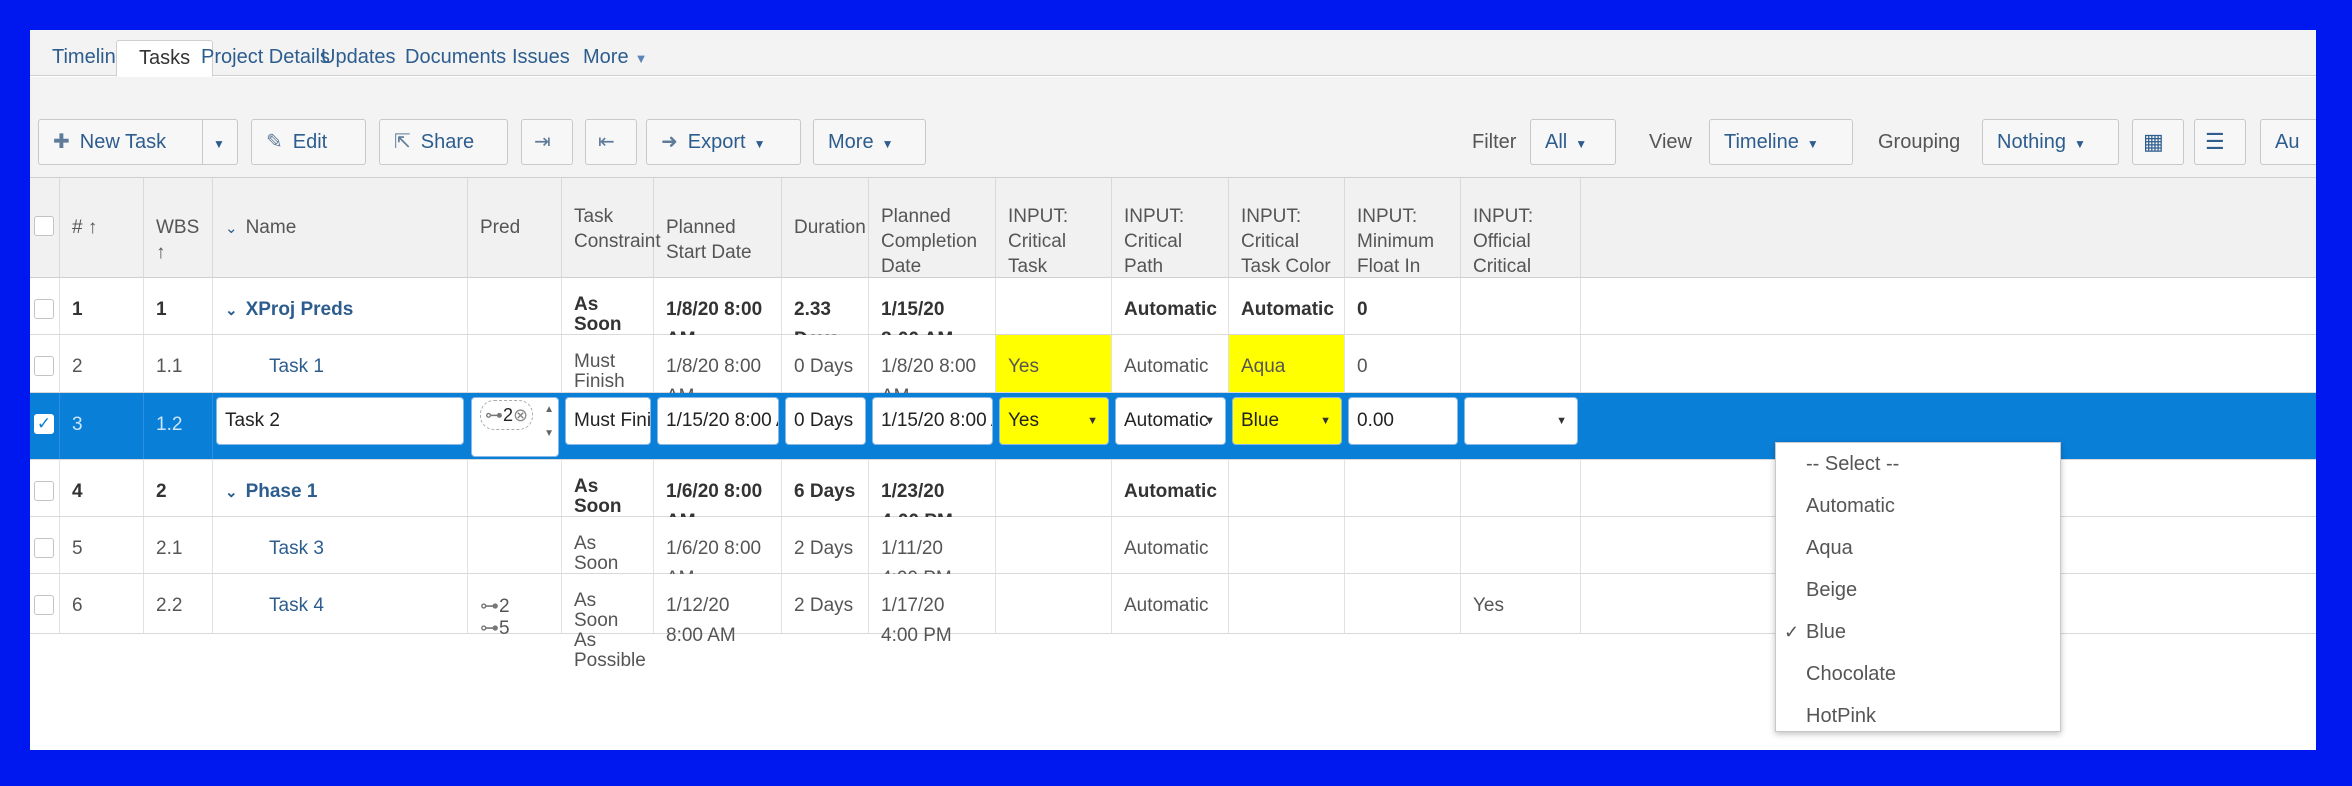 The image size is (2352, 786). Describe the element at coordinates (1918, 548) in the screenshot. I see `menu-item-aqua: Aqua` at that location.